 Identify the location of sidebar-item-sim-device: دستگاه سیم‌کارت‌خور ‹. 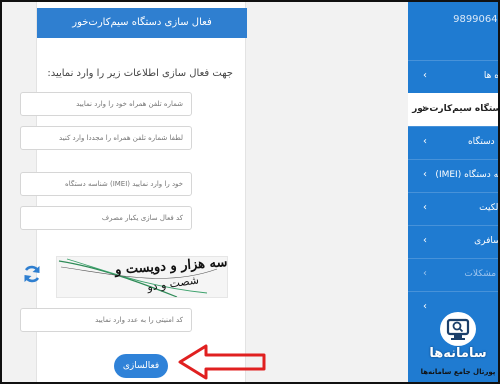
(453, 109).